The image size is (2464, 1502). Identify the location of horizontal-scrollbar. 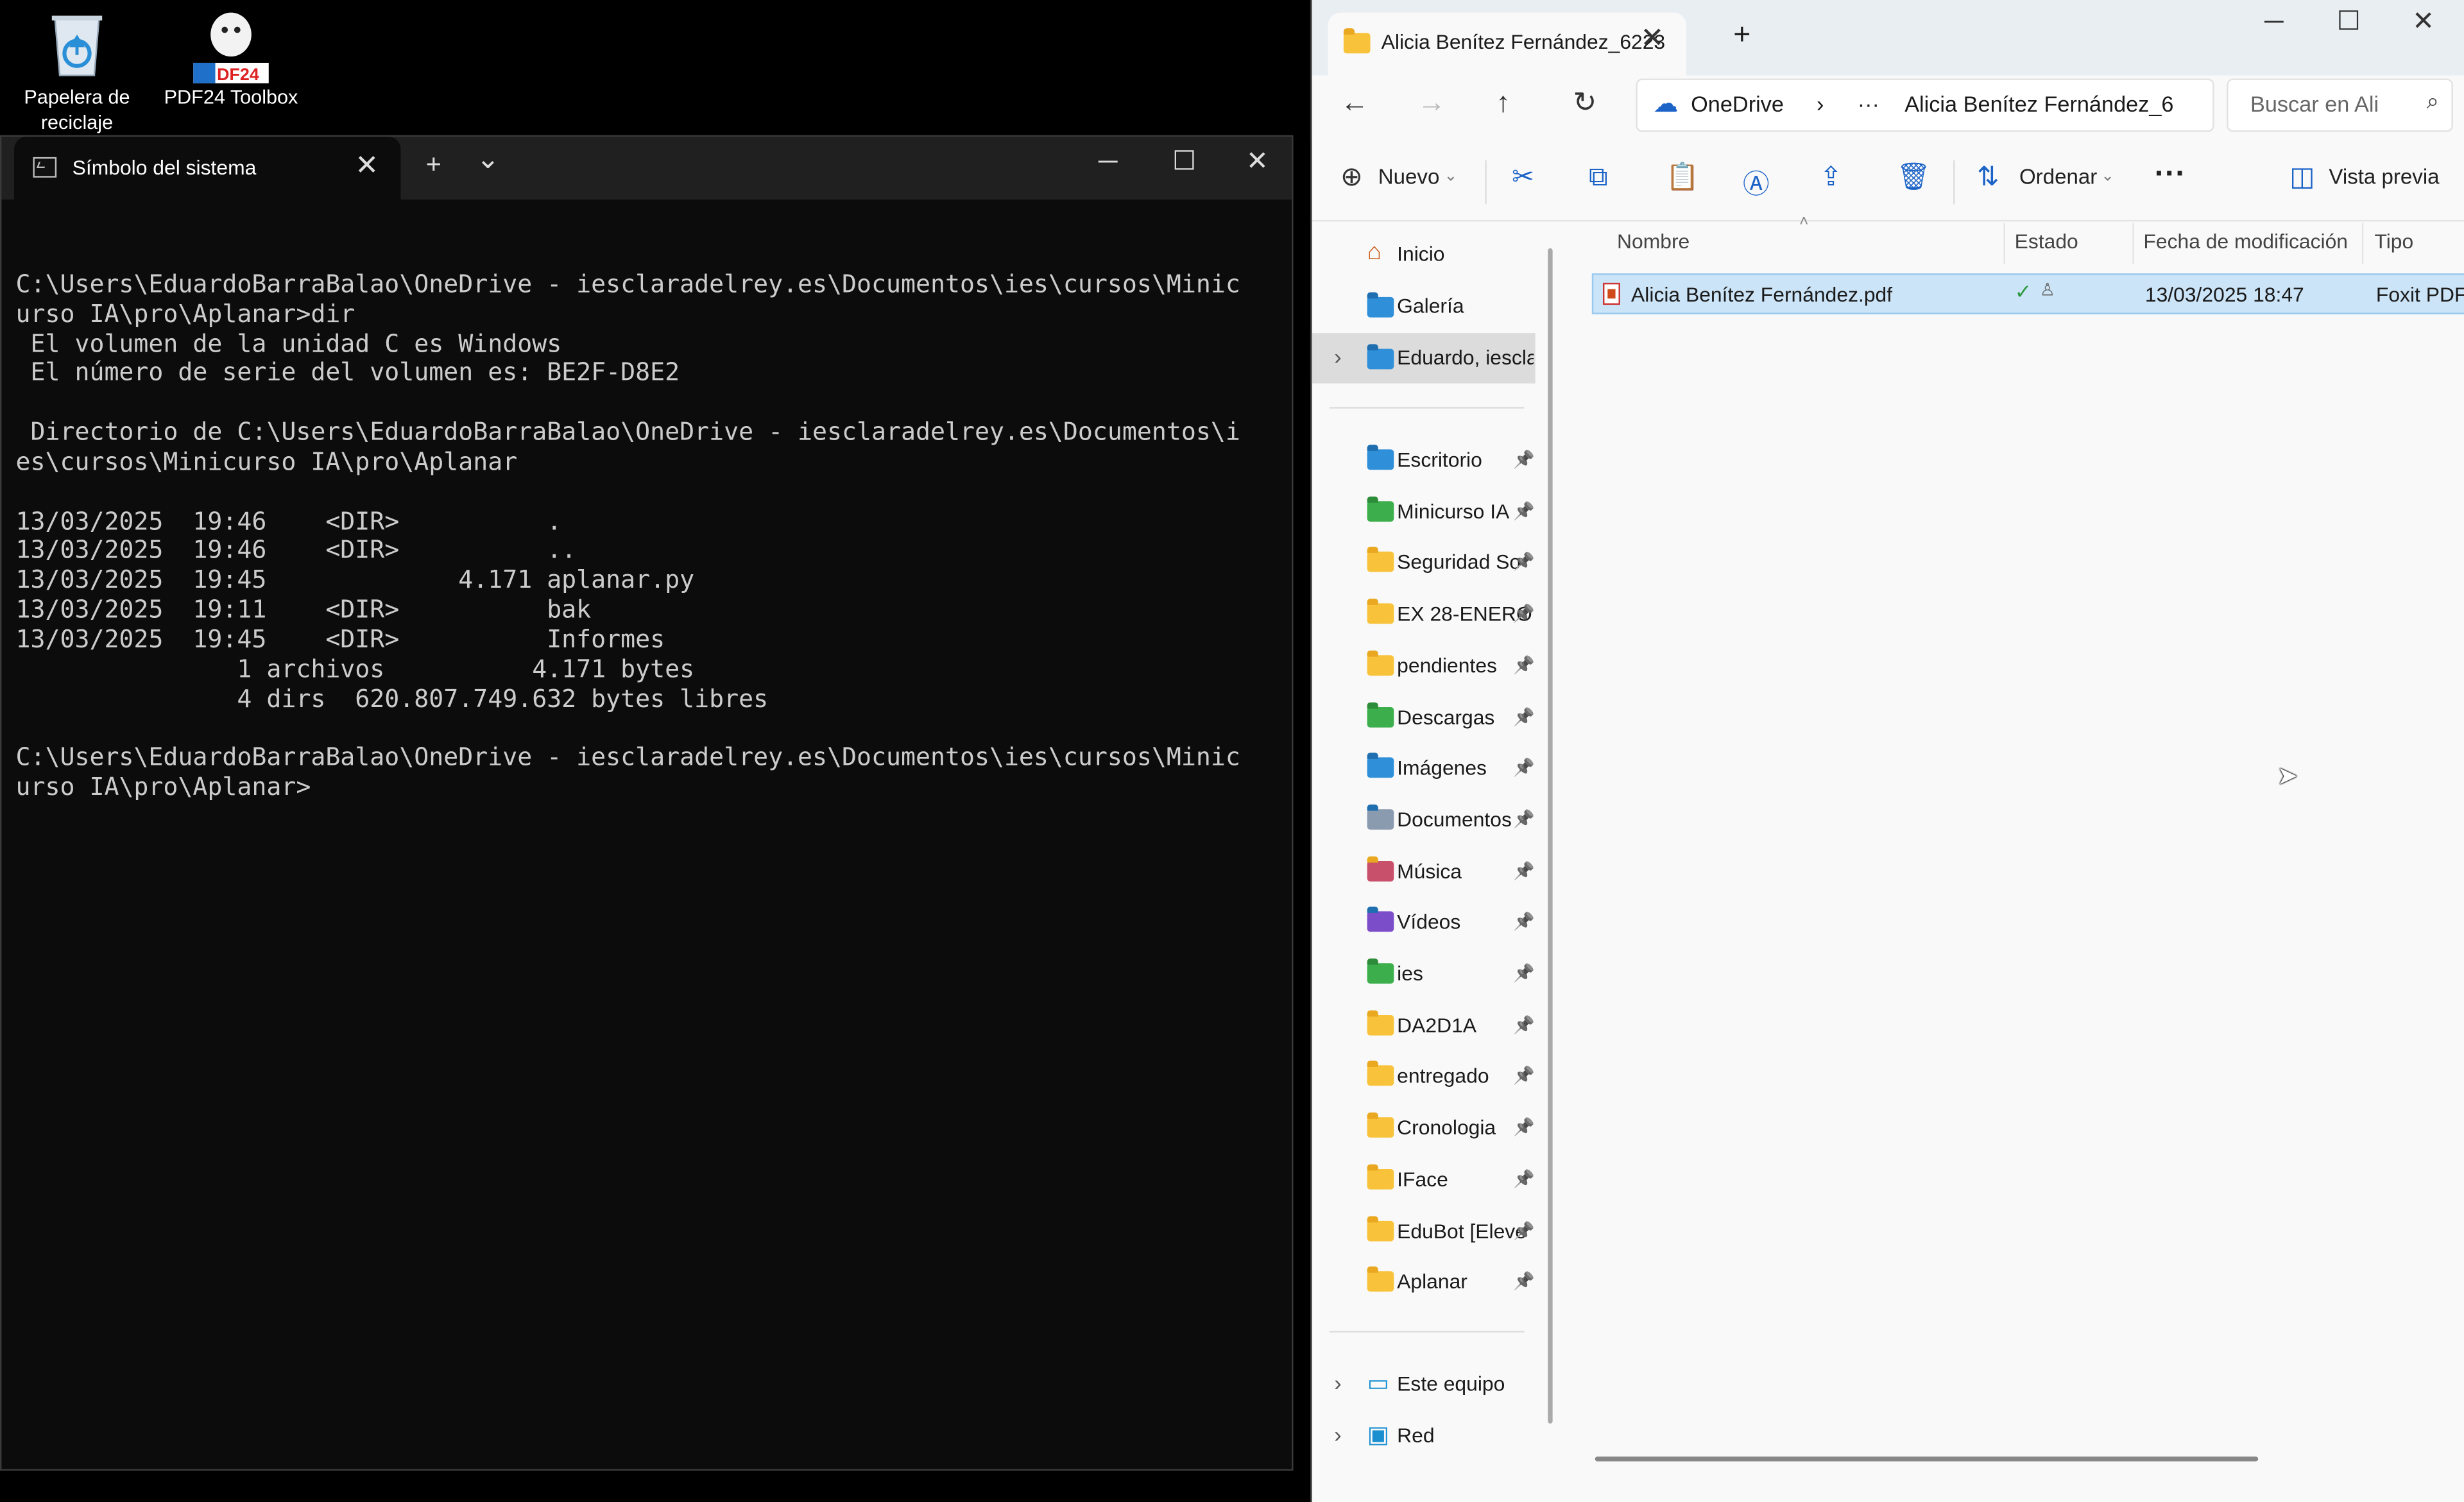
(1927, 1459).